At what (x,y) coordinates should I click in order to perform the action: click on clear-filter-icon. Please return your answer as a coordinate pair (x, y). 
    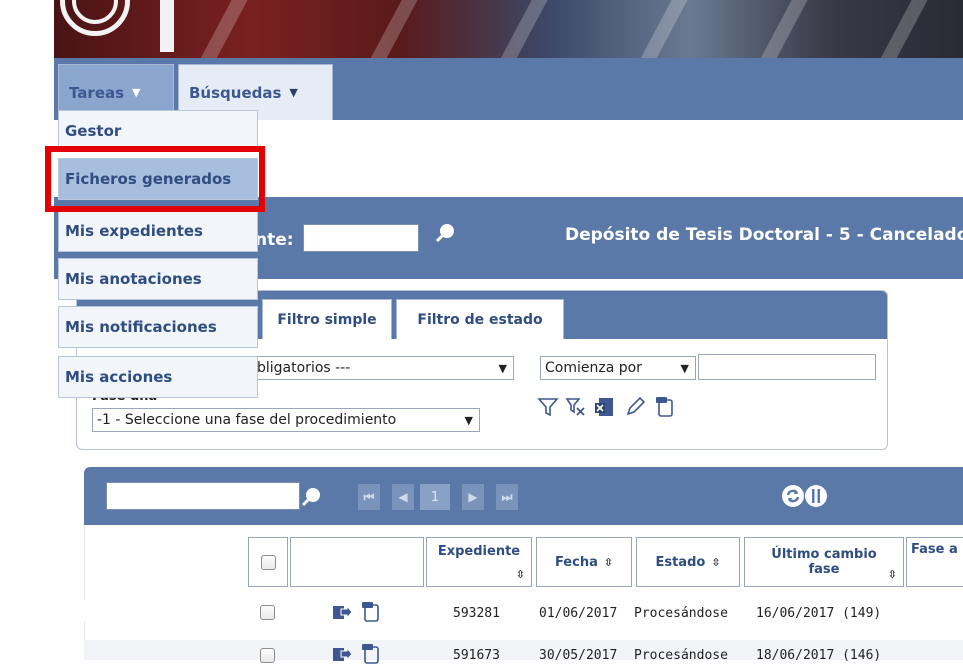
    Looking at the image, I should click on (576, 407).